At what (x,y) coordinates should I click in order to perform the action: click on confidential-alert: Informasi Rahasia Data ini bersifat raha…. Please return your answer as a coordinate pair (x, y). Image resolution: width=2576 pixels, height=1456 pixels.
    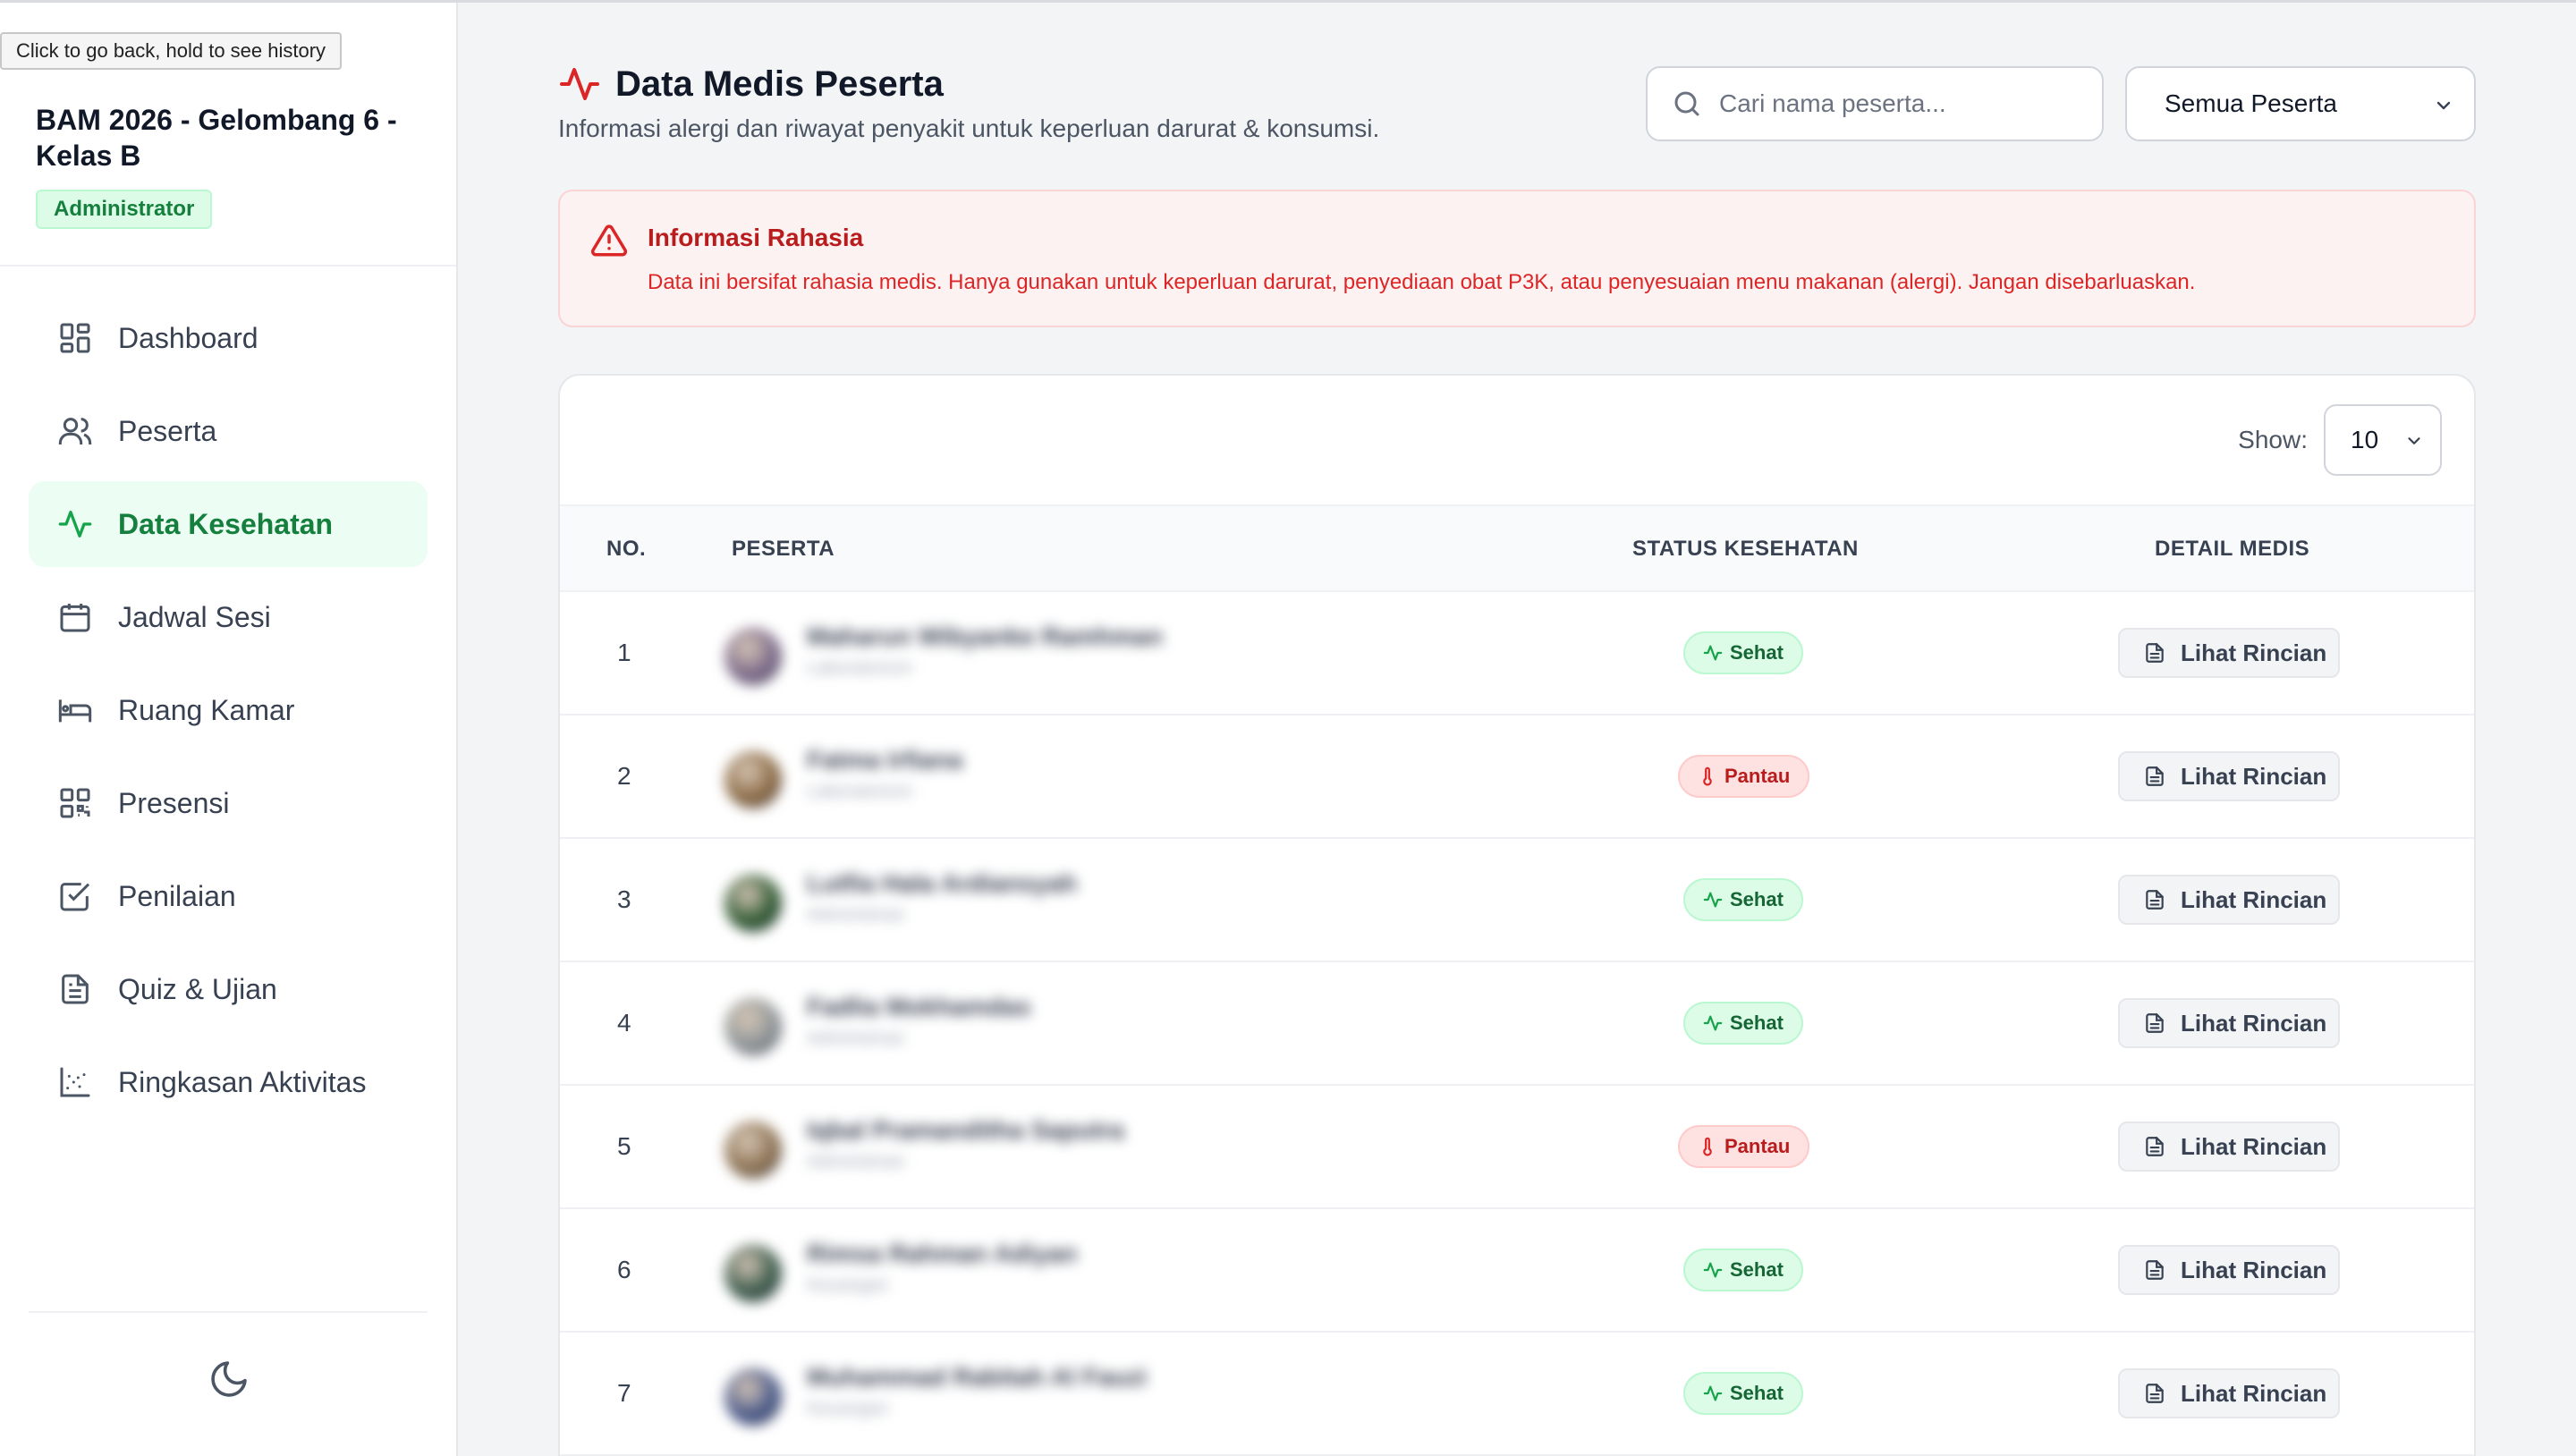
    Looking at the image, I should click on (1517, 258).